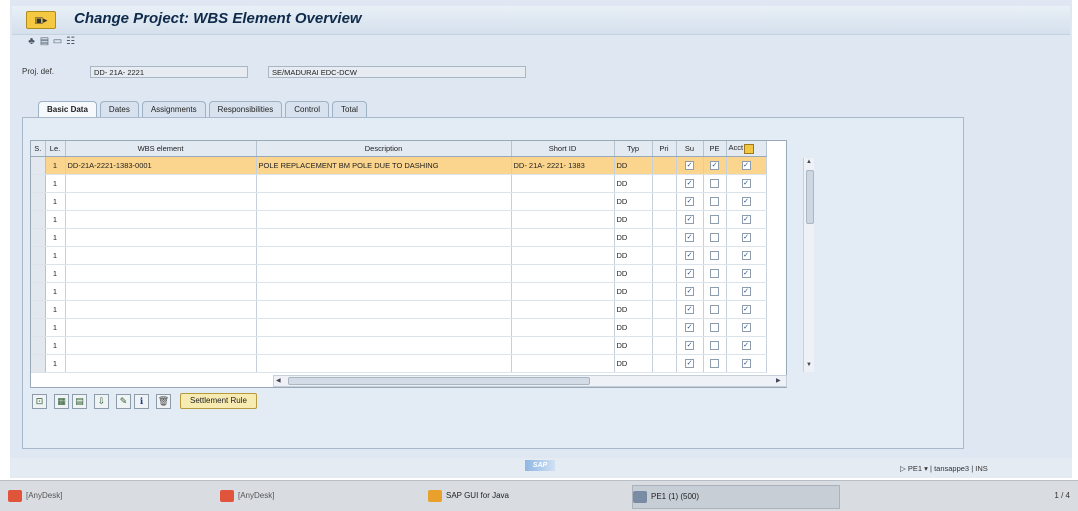 This screenshot has width=1078, height=511. I want to click on detail-icon: ⊡, so click(39, 401).